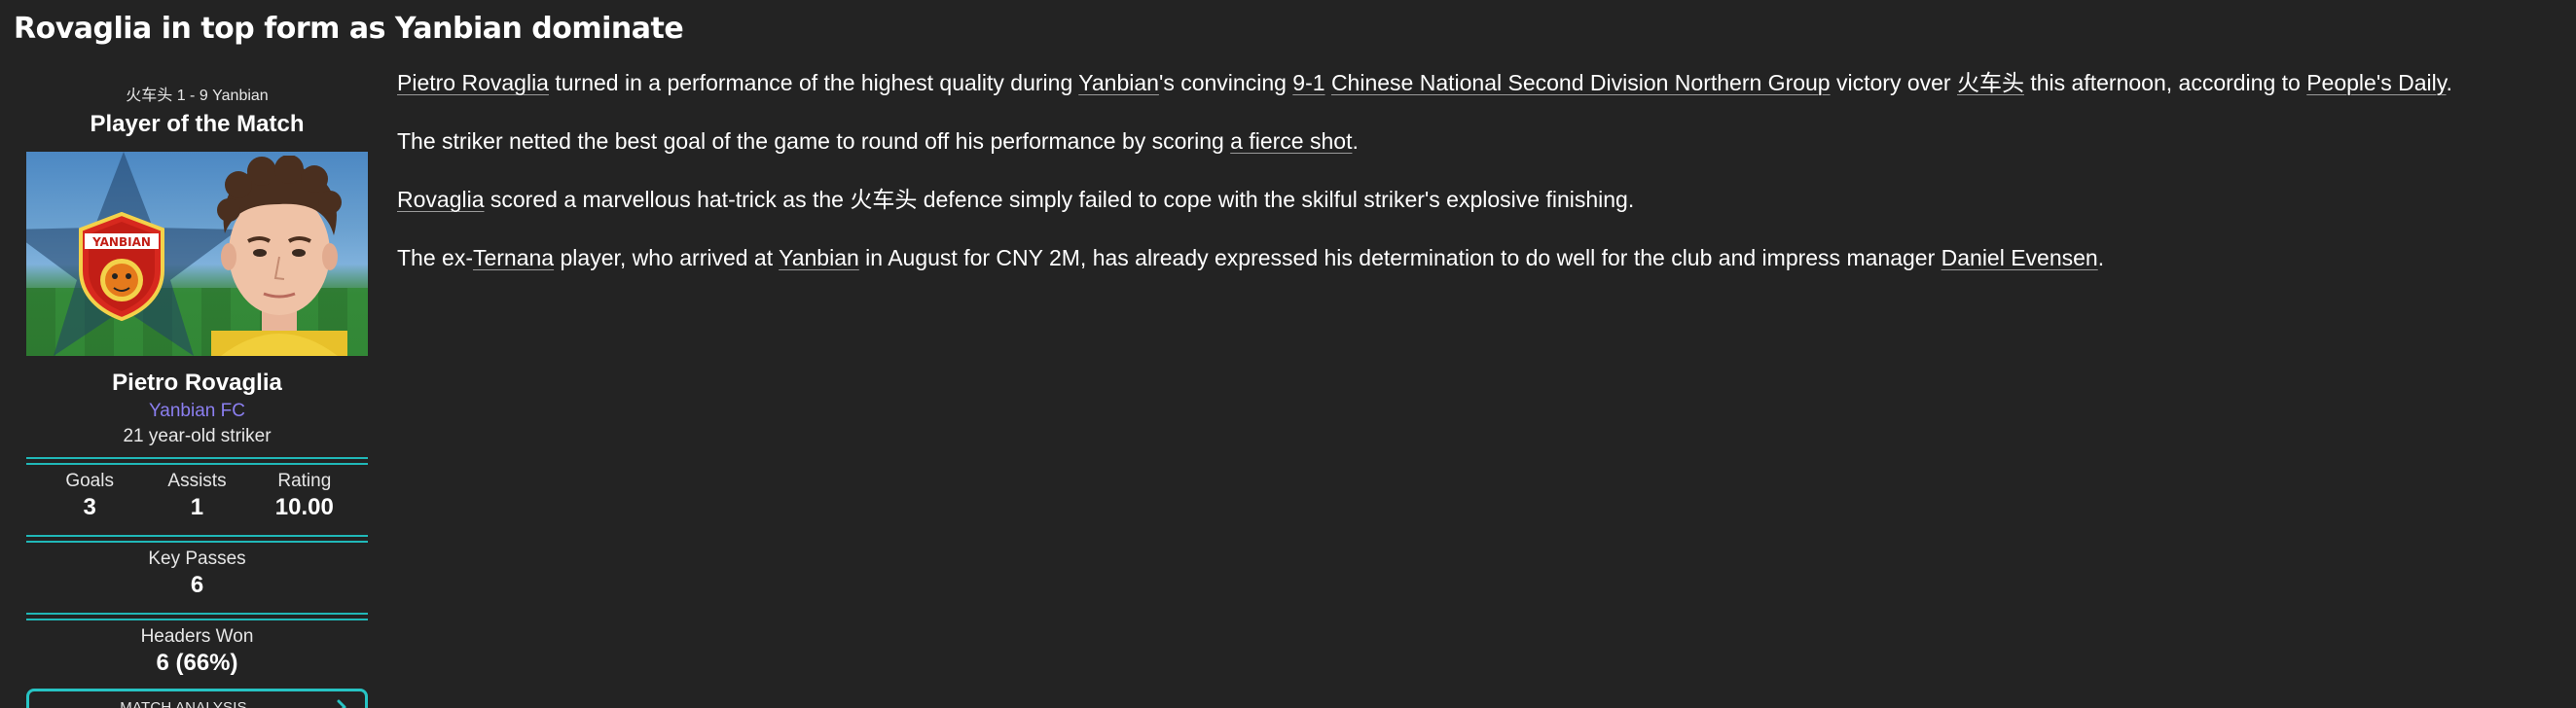 This screenshot has width=2576, height=708. Describe the element at coordinates (1225, 82) in the screenshot. I see `text-segment: 's convincing` at that location.